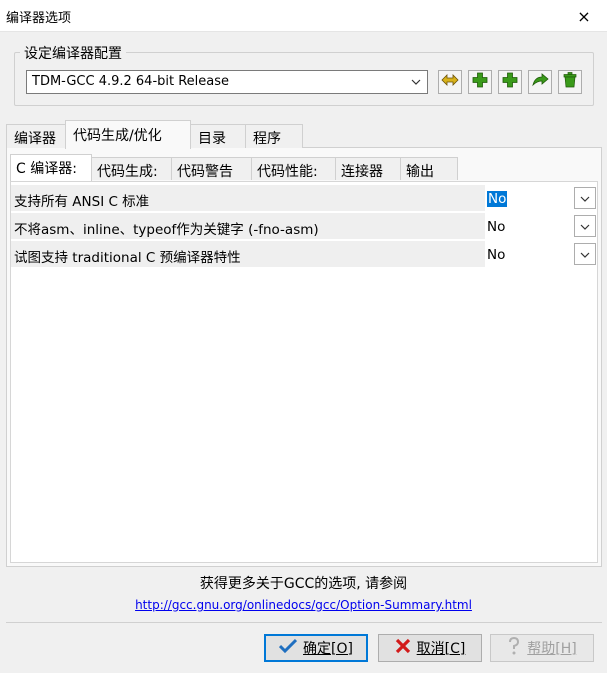 The width and height of the screenshot is (607, 673). What do you see at coordinates (39, 18) in the screenshot?
I see `window-title: 编译器选项` at bounding box center [39, 18].